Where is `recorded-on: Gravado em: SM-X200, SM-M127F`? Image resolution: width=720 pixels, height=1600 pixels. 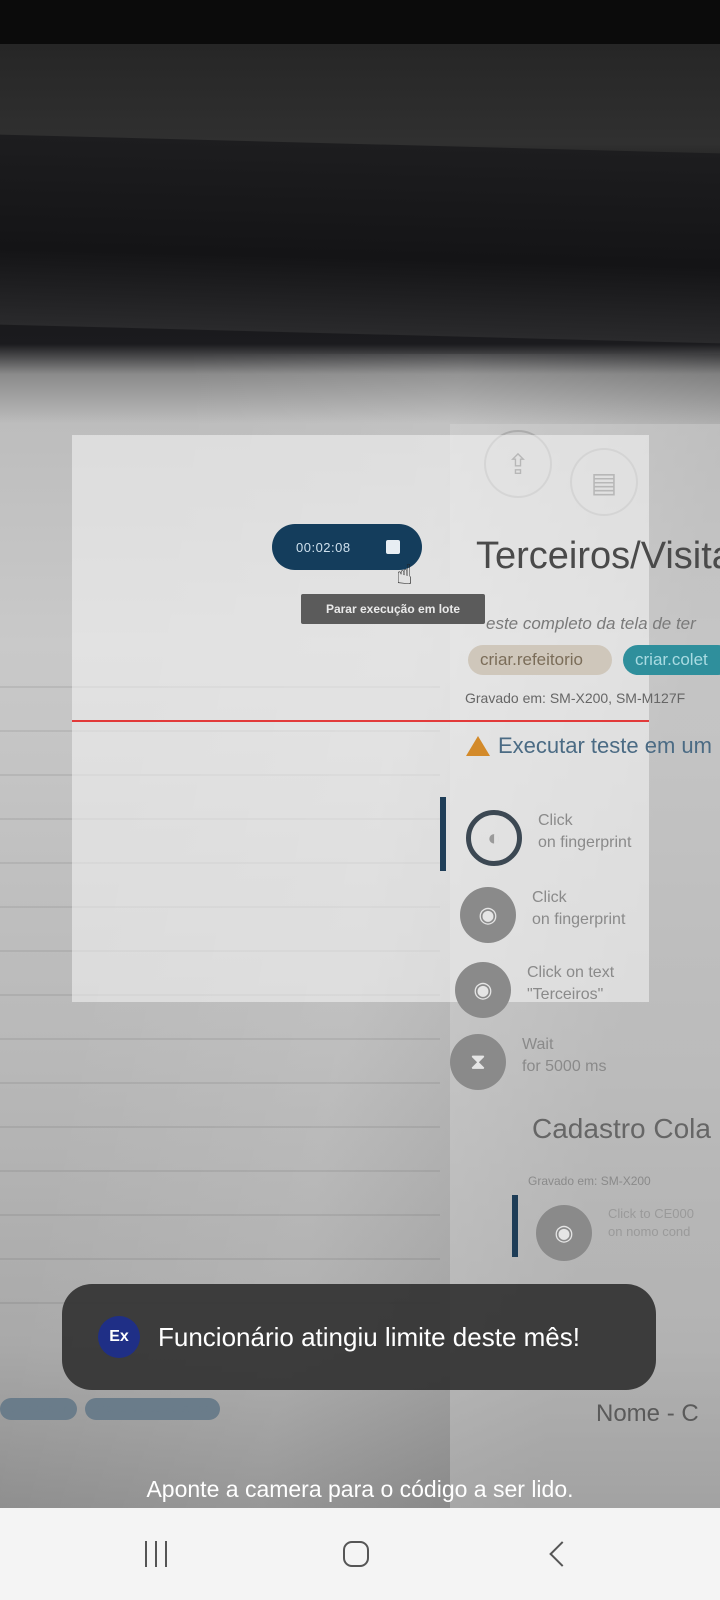
recorded-on: Gravado em: SM-X200, SM-M127F is located at coordinates (575, 698).